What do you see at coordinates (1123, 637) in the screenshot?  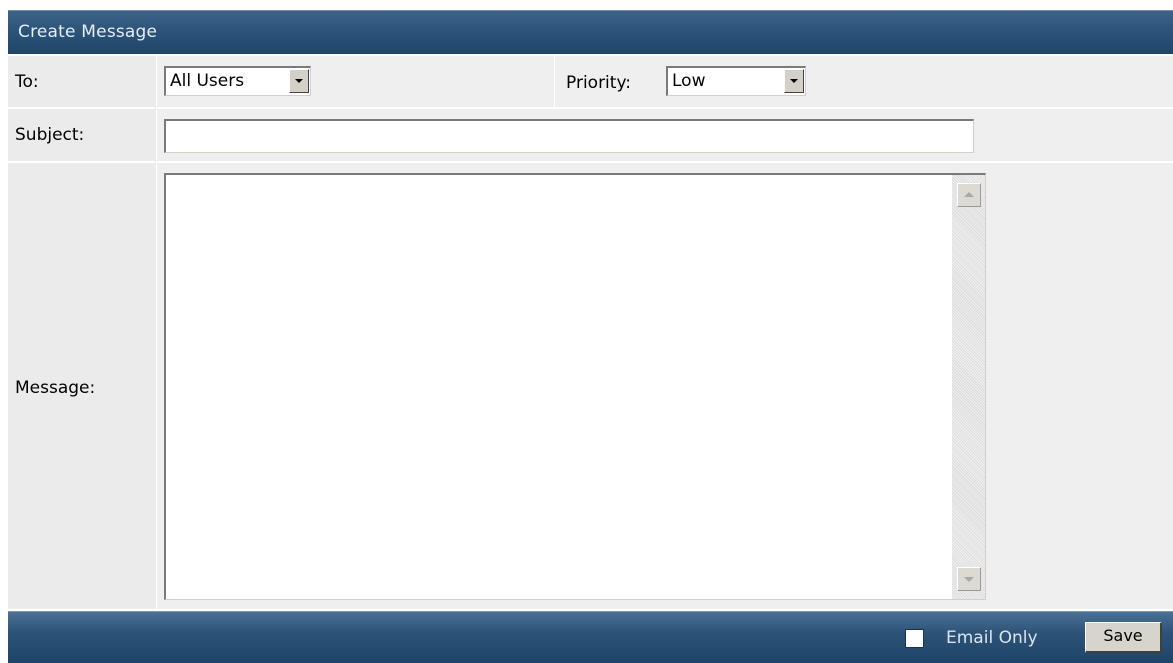 I see `save-button: Save` at bounding box center [1123, 637].